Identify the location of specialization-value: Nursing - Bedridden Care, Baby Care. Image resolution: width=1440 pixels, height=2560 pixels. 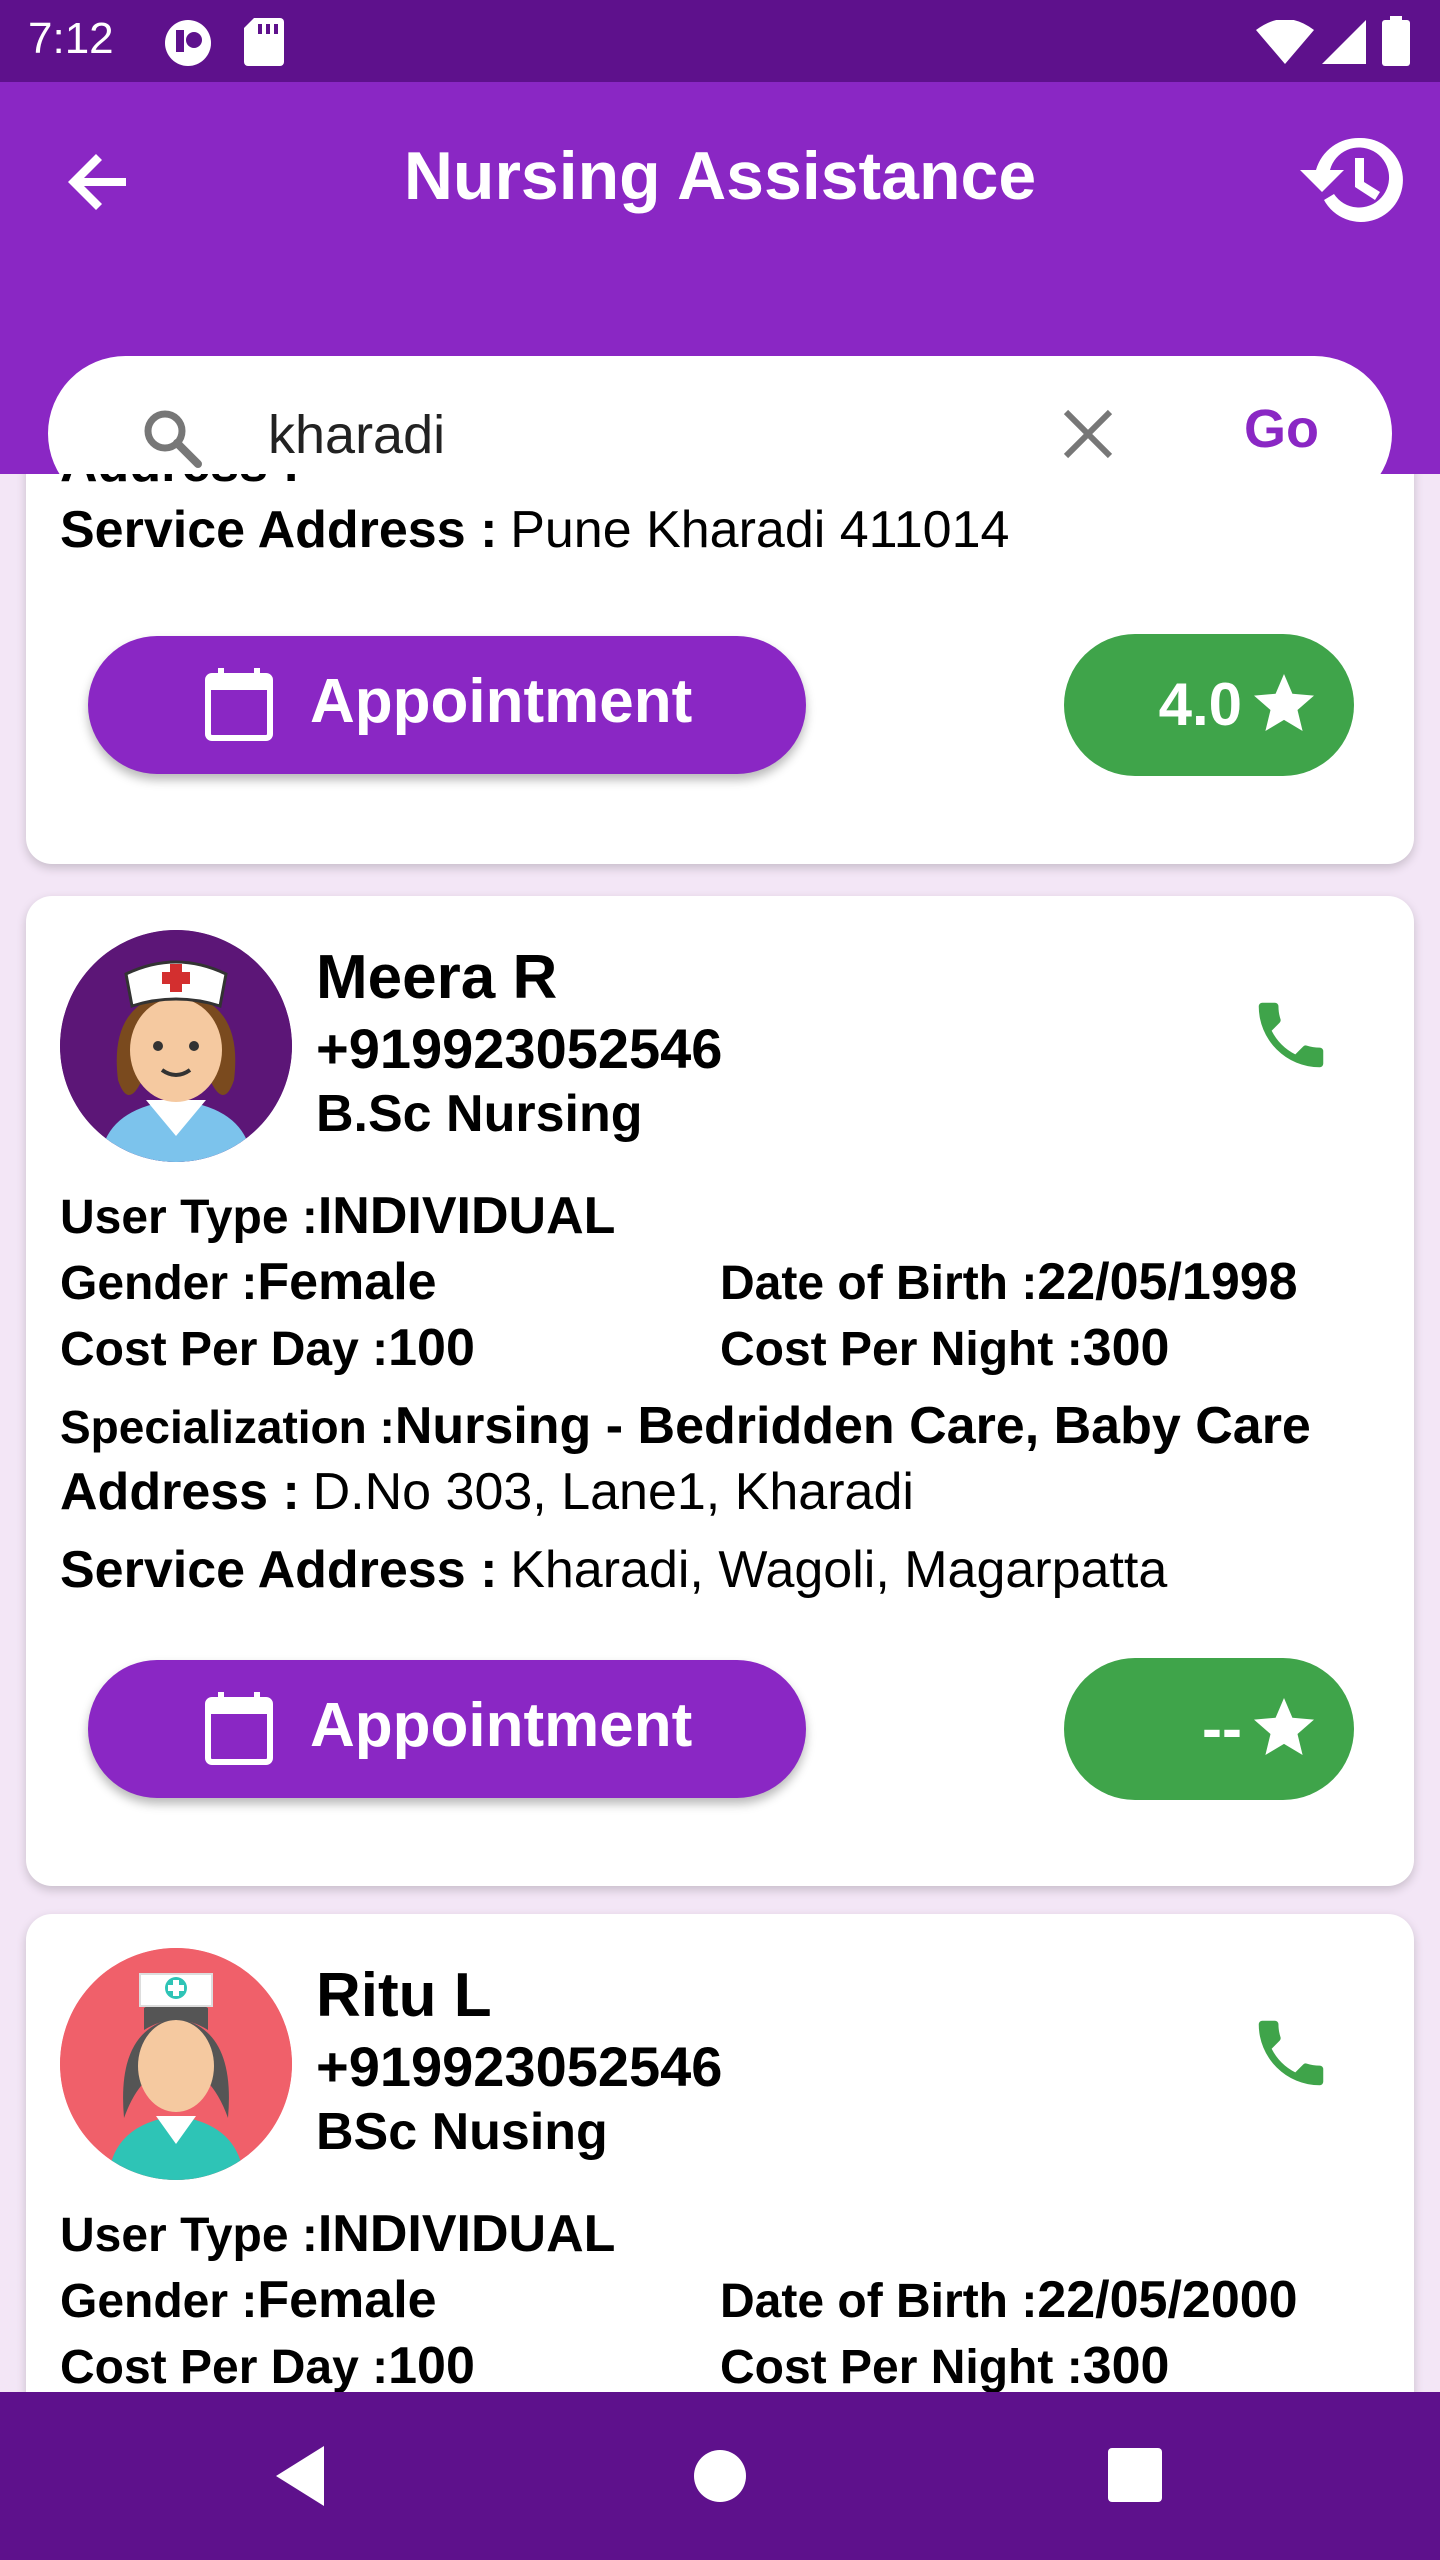
(852, 1426).